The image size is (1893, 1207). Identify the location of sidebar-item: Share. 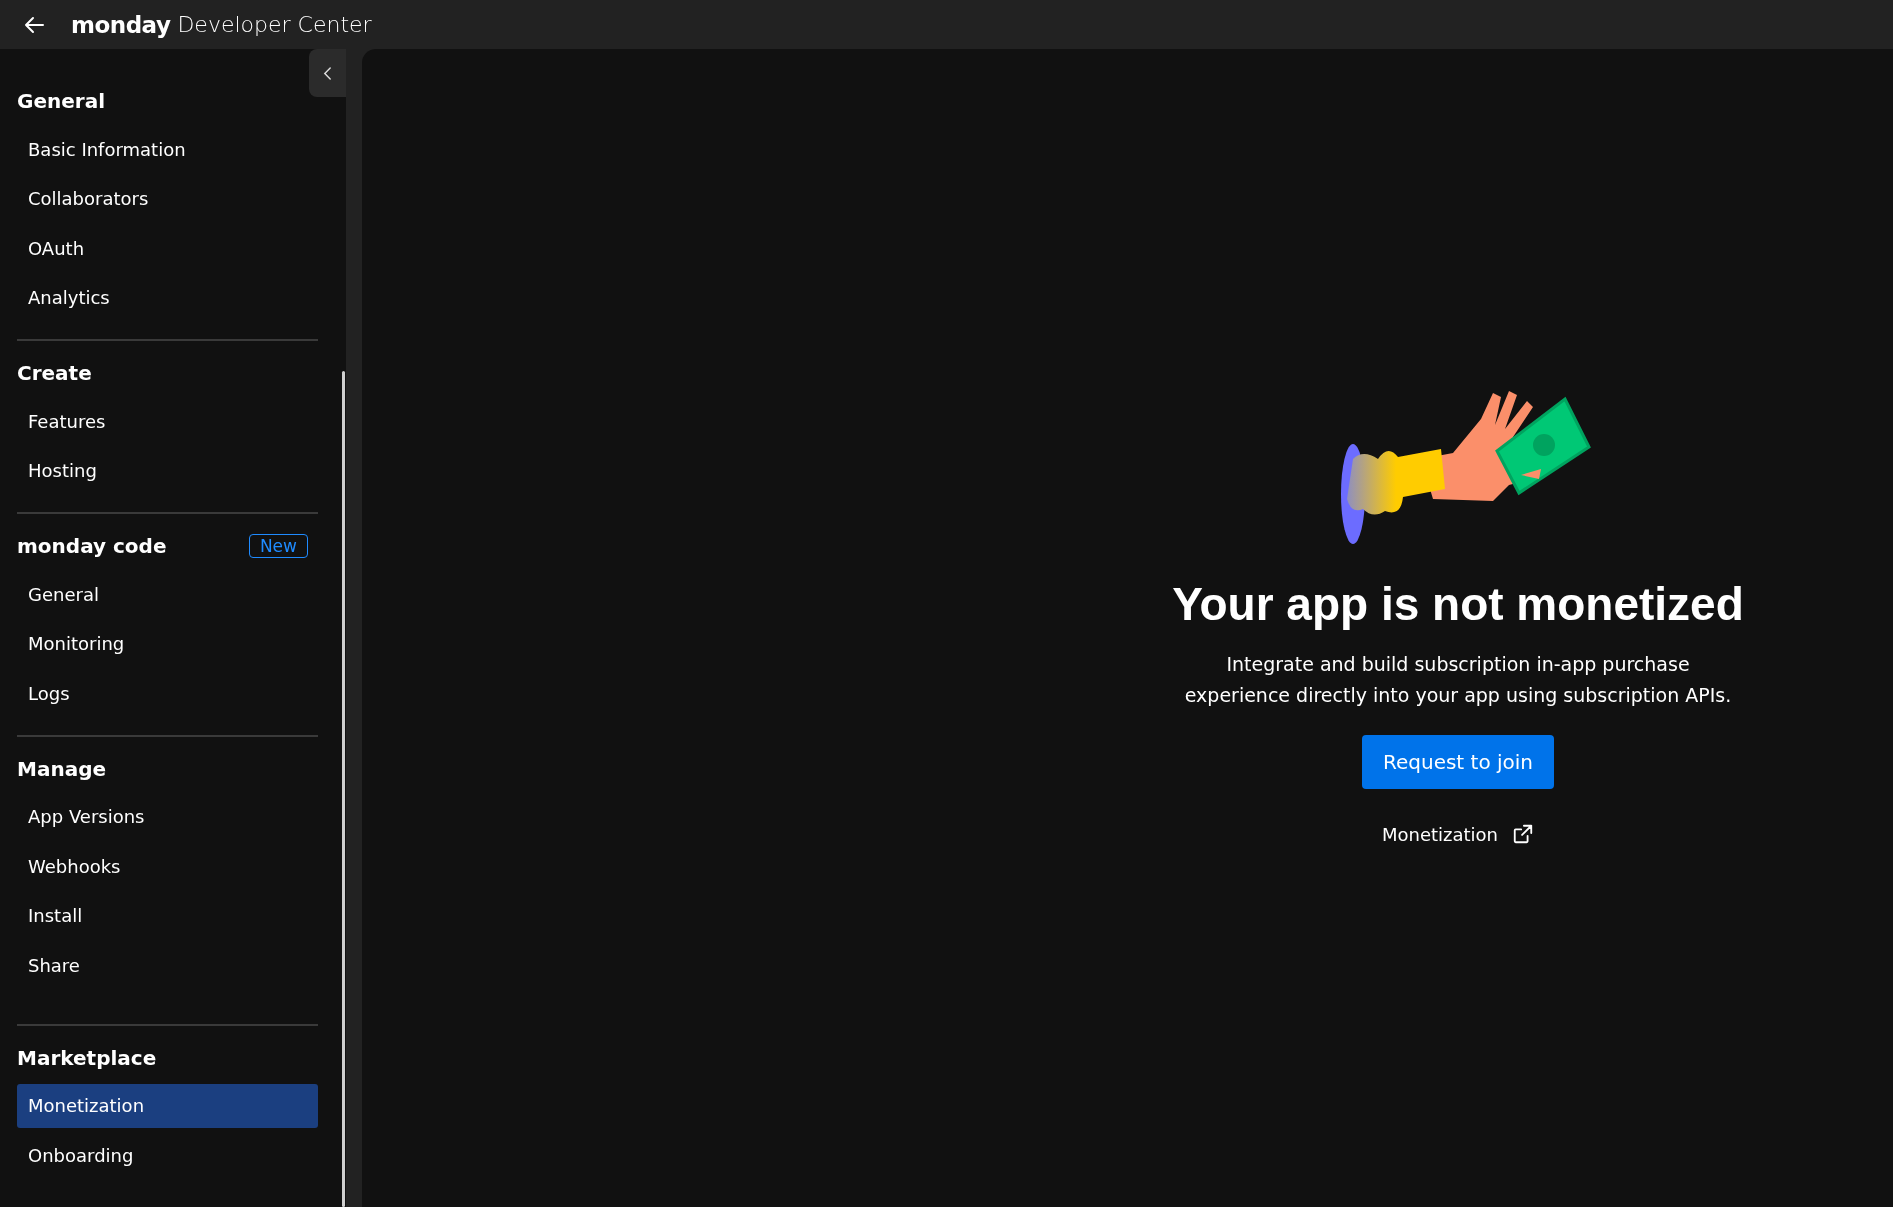
(167, 965).